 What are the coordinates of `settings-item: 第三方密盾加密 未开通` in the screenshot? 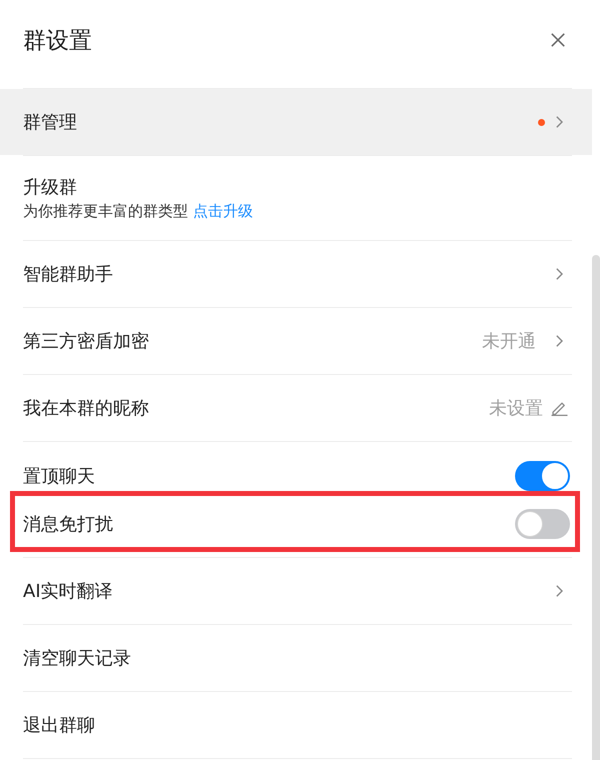 It's located at (296, 341).